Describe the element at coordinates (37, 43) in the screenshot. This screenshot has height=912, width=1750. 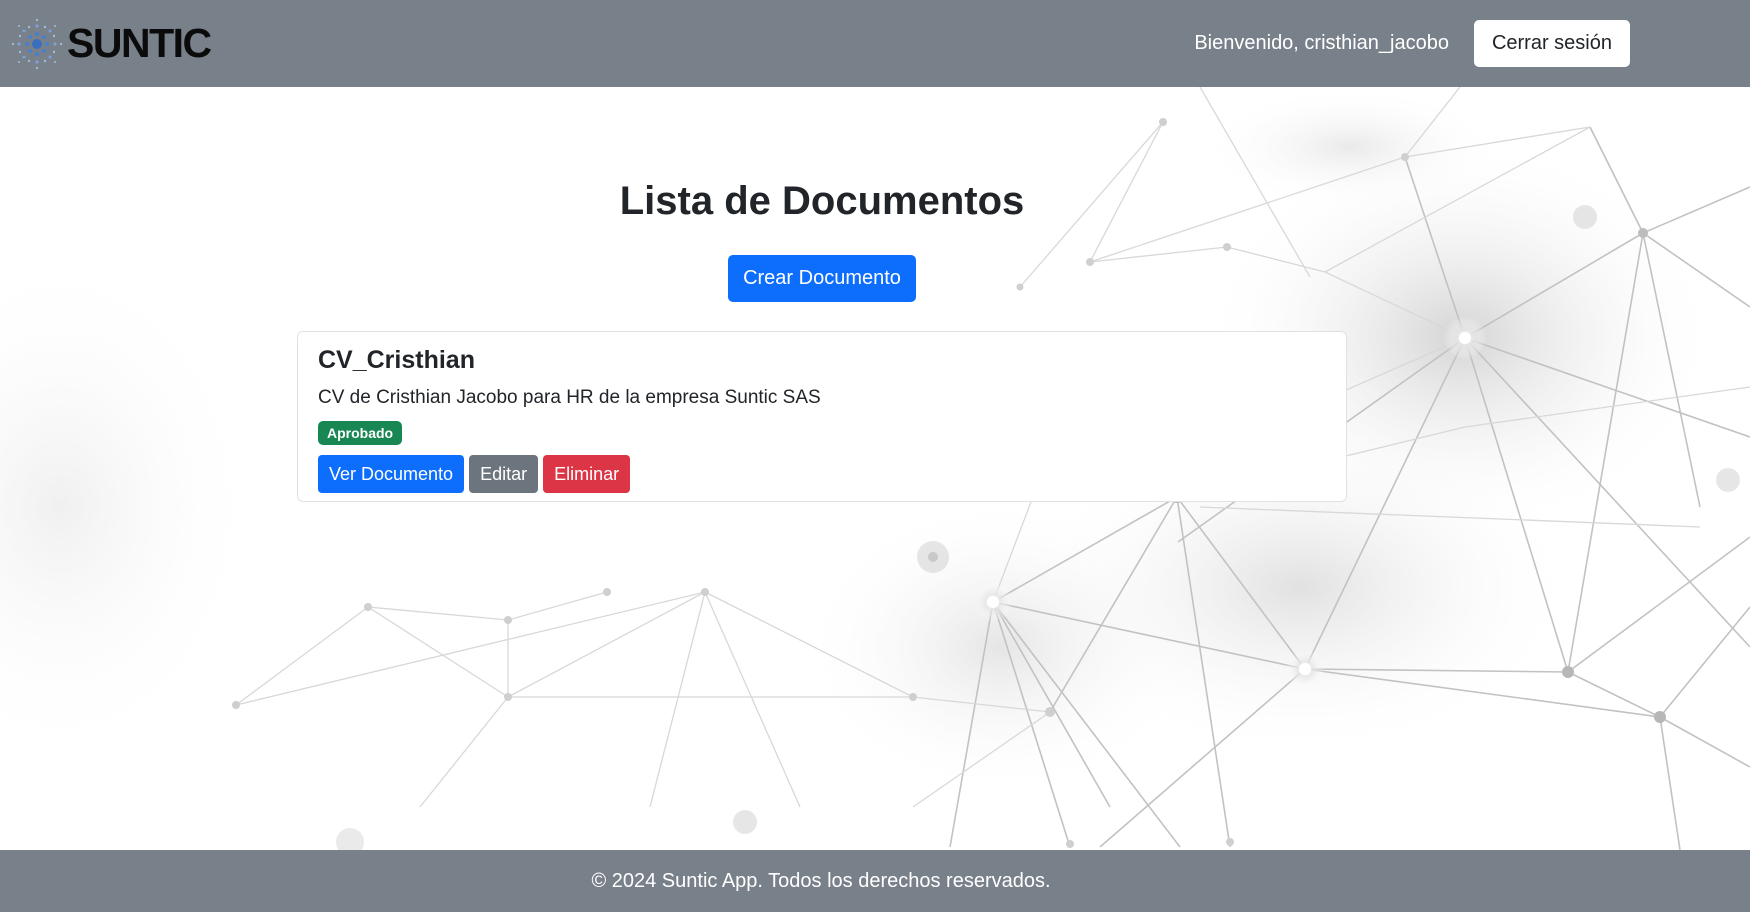
I see `suntic-logo-icon` at that location.